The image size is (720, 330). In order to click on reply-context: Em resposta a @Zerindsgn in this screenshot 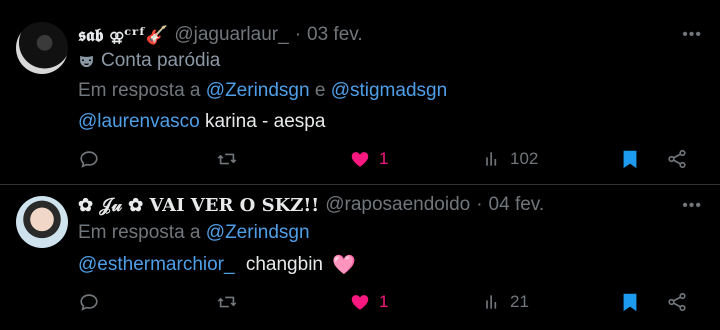, I will do `click(194, 233)`.